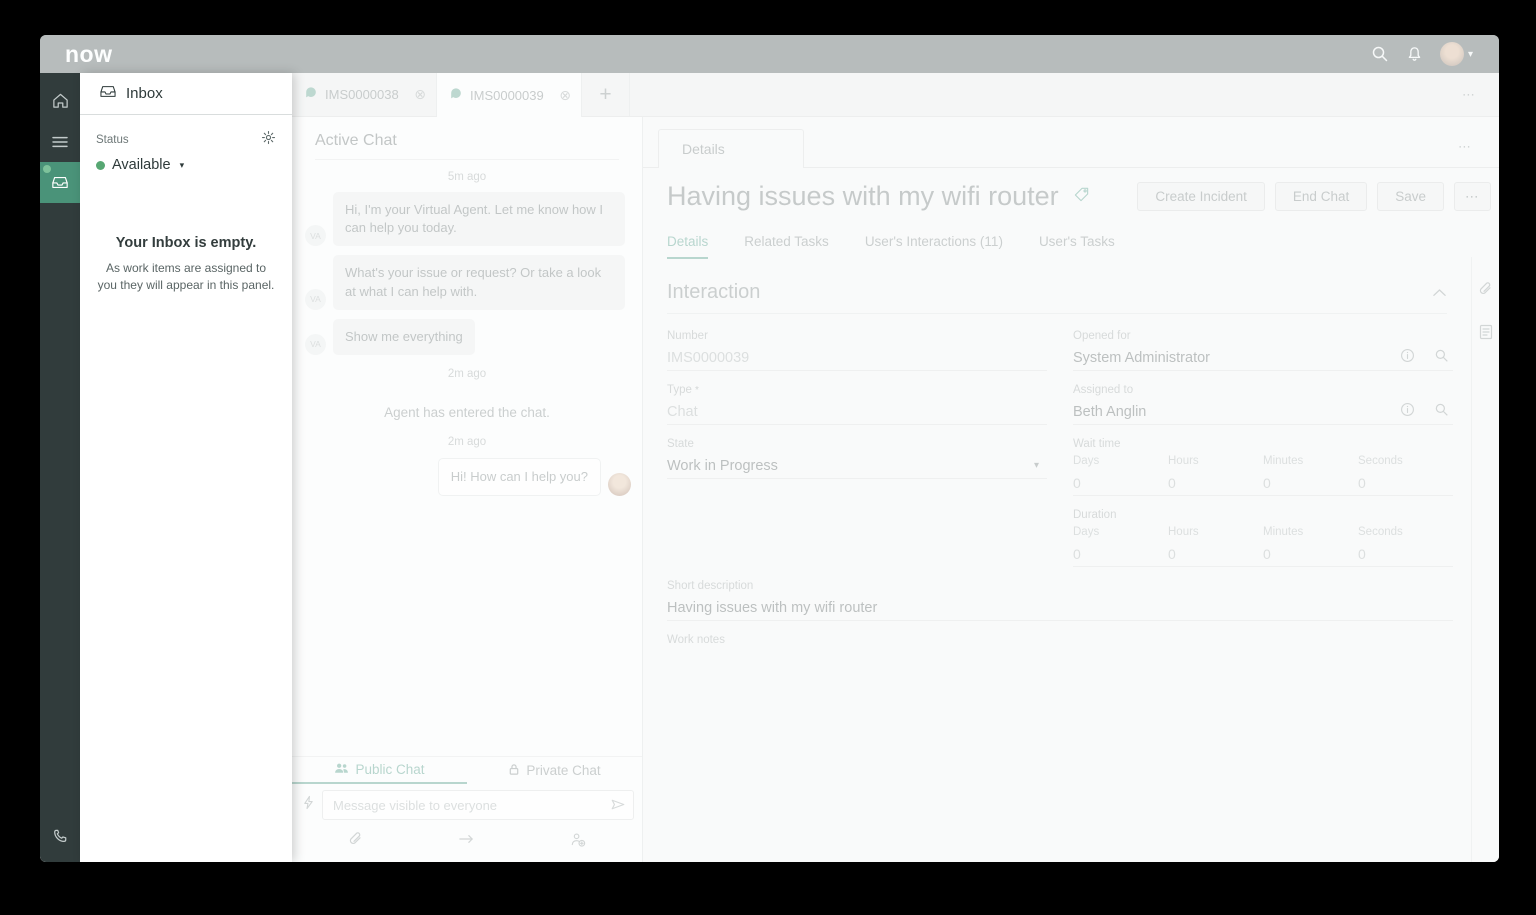  I want to click on nav-list-icon, so click(60, 141).